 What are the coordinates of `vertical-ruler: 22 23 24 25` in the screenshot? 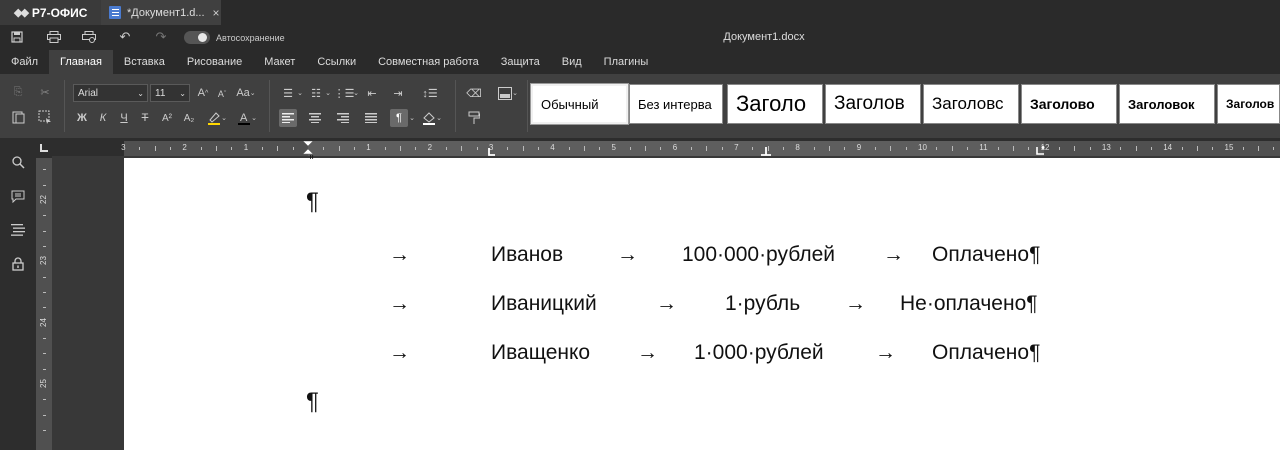 It's located at (44, 304).